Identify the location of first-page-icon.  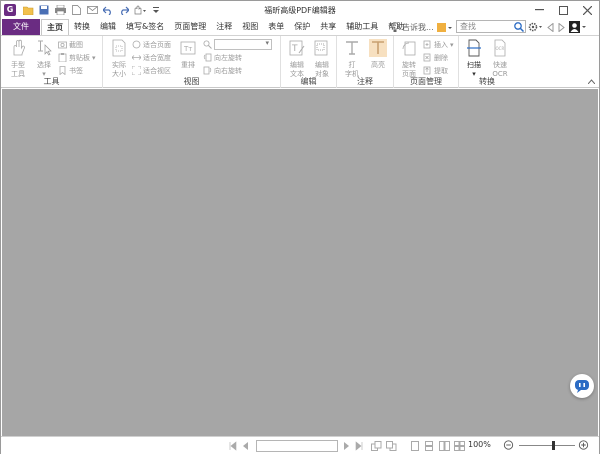
(233, 446).